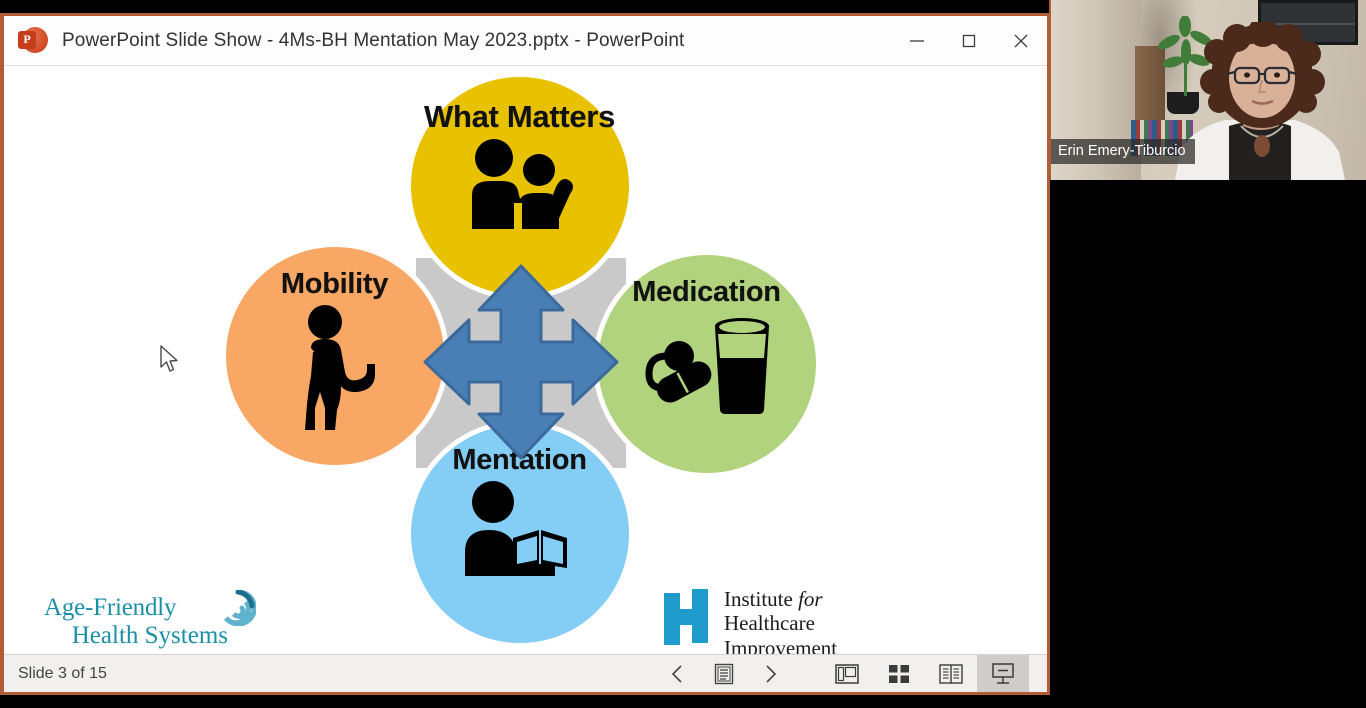  What do you see at coordinates (1021, 40) in the screenshot?
I see `close-button` at bounding box center [1021, 40].